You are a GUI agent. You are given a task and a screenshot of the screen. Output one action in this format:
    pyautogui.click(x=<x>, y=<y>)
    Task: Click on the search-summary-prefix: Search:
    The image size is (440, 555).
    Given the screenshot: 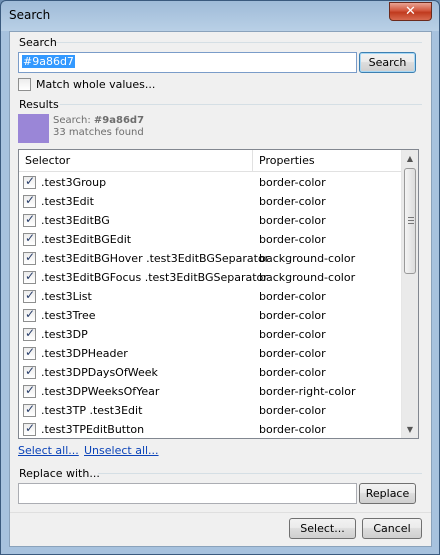 What is the action you would take?
    pyautogui.click(x=72, y=120)
    